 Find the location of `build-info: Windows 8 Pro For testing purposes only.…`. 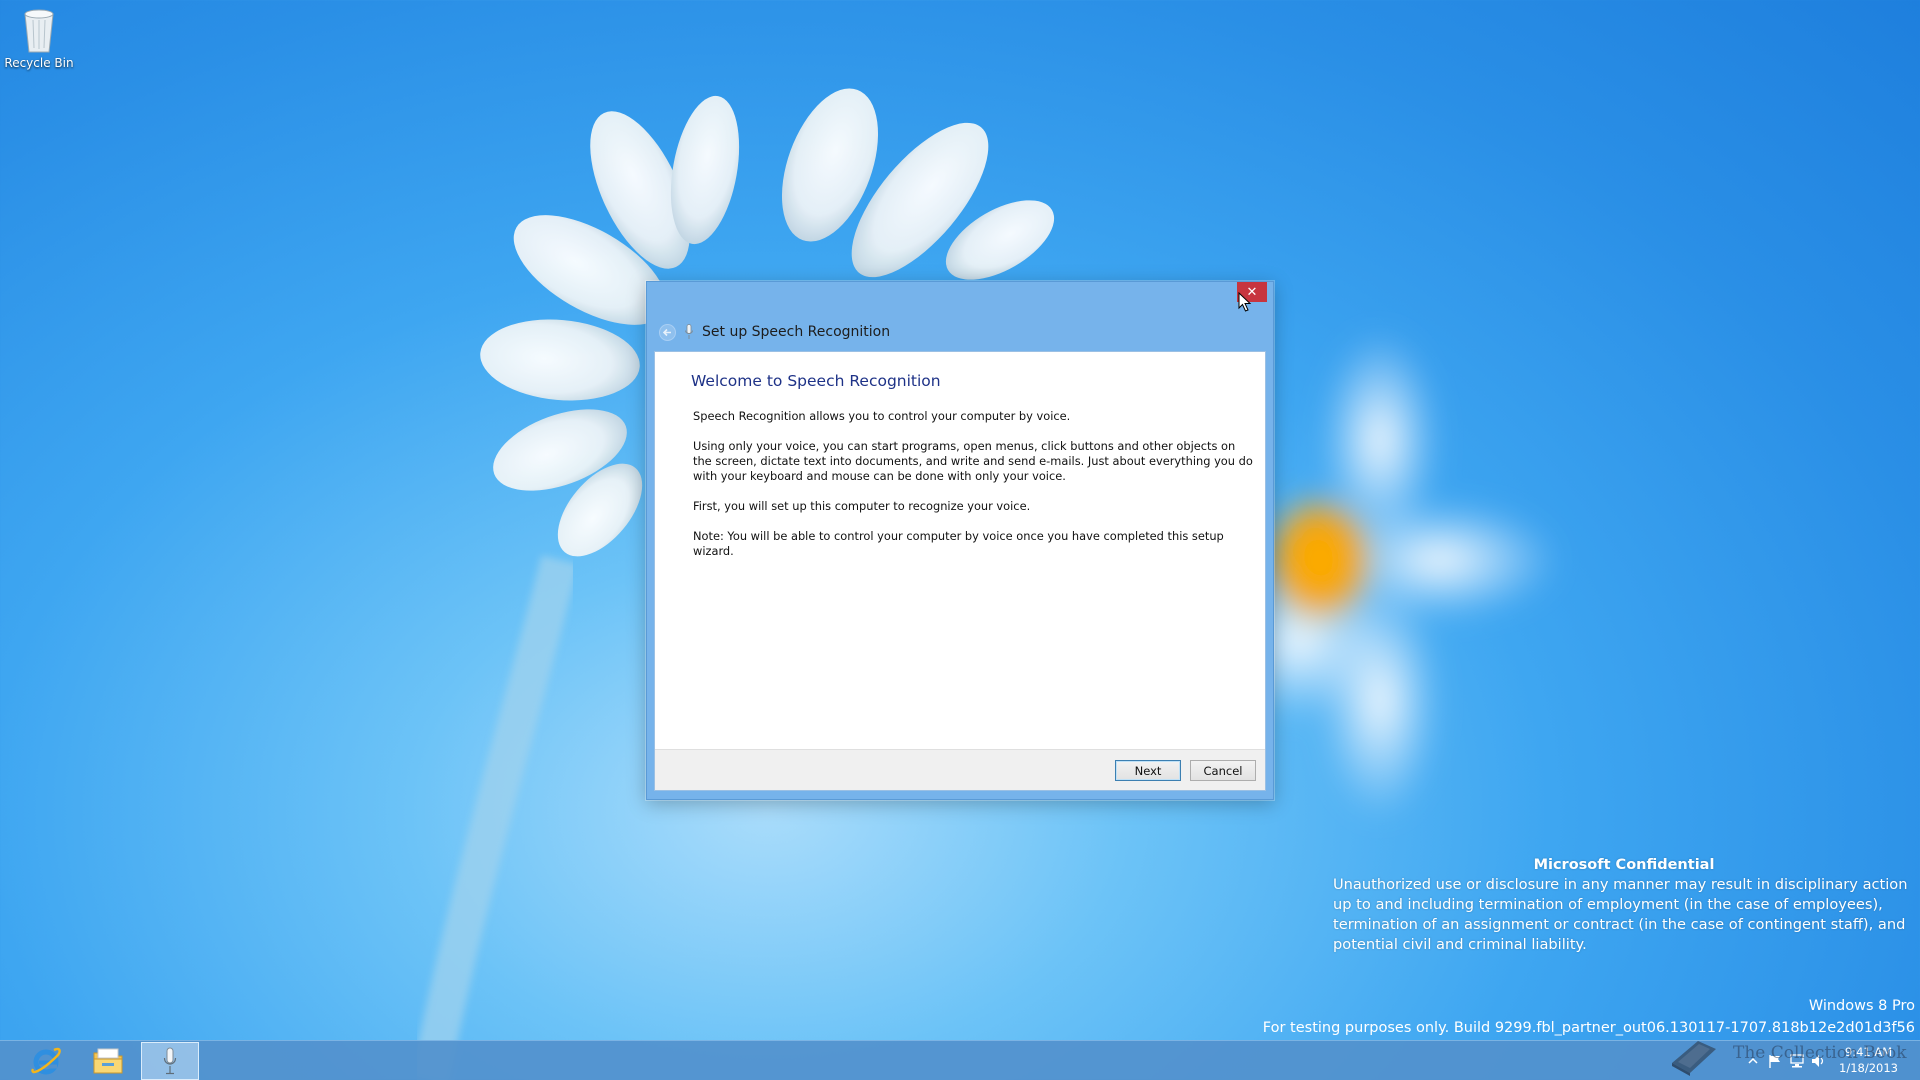

build-info: Windows 8 Pro For testing purposes only.… is located at coordinates (1589, 1017).